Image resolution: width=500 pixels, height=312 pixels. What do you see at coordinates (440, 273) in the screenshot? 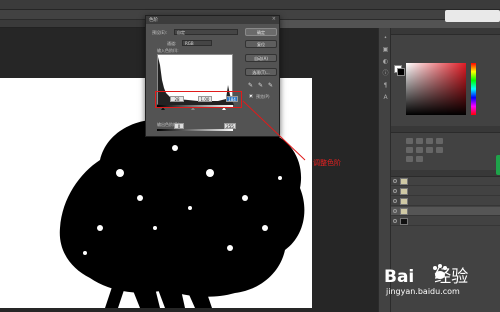
I see `paw-logo-icon` at bounding box center [440, 273].